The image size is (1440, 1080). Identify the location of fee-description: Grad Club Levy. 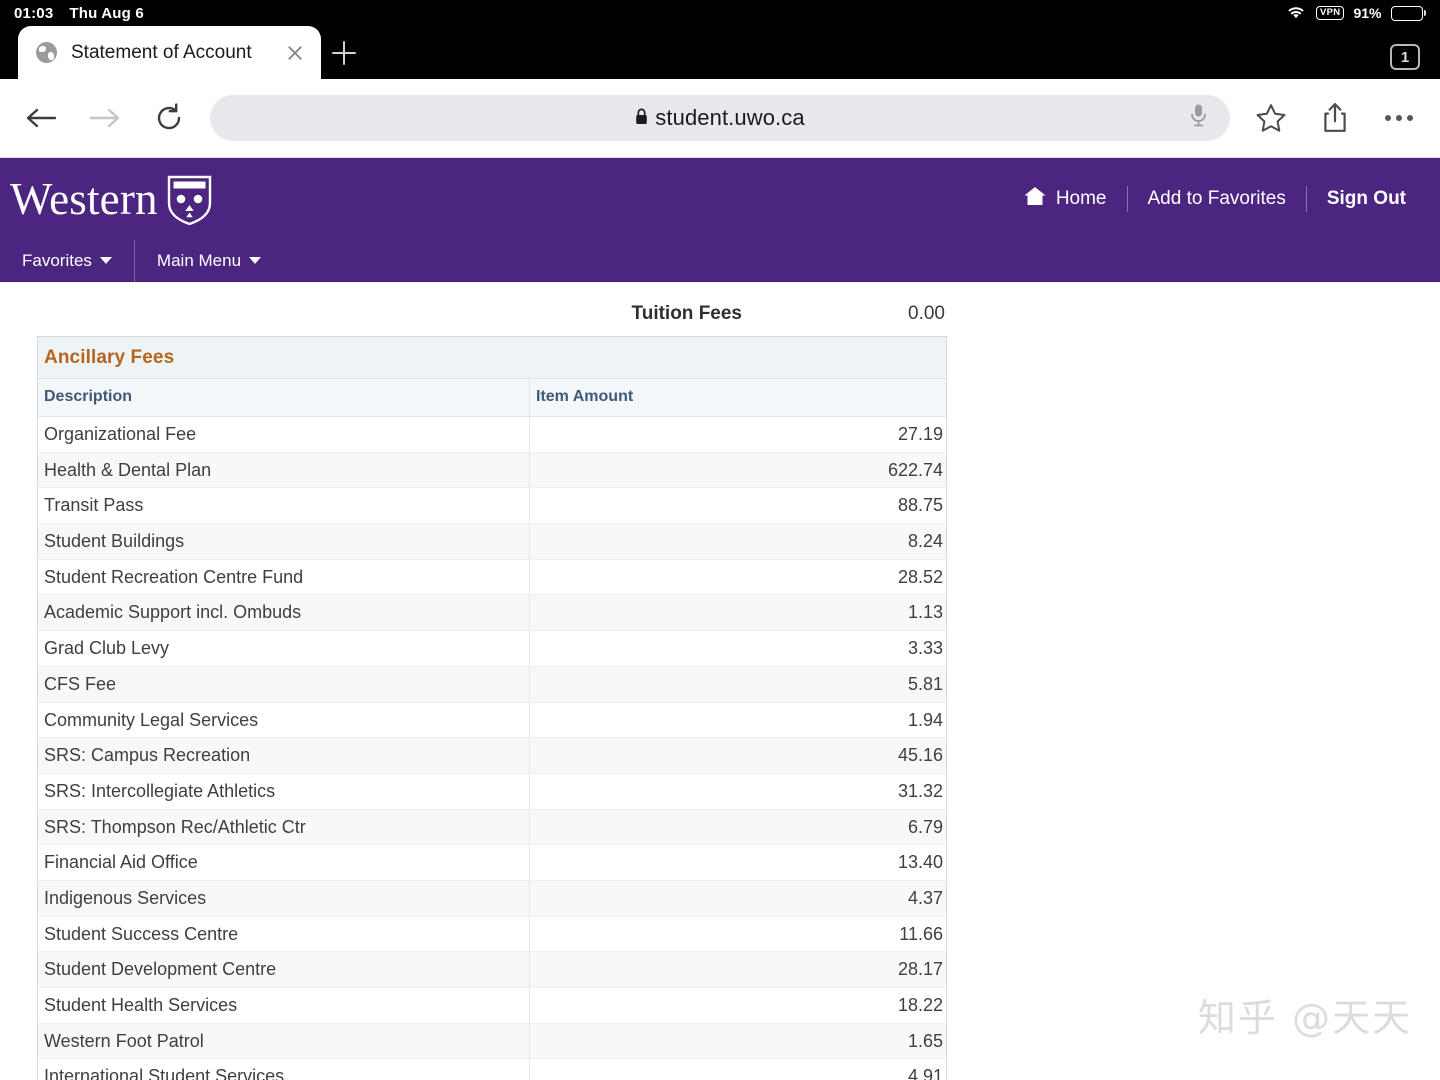
(283, 648).